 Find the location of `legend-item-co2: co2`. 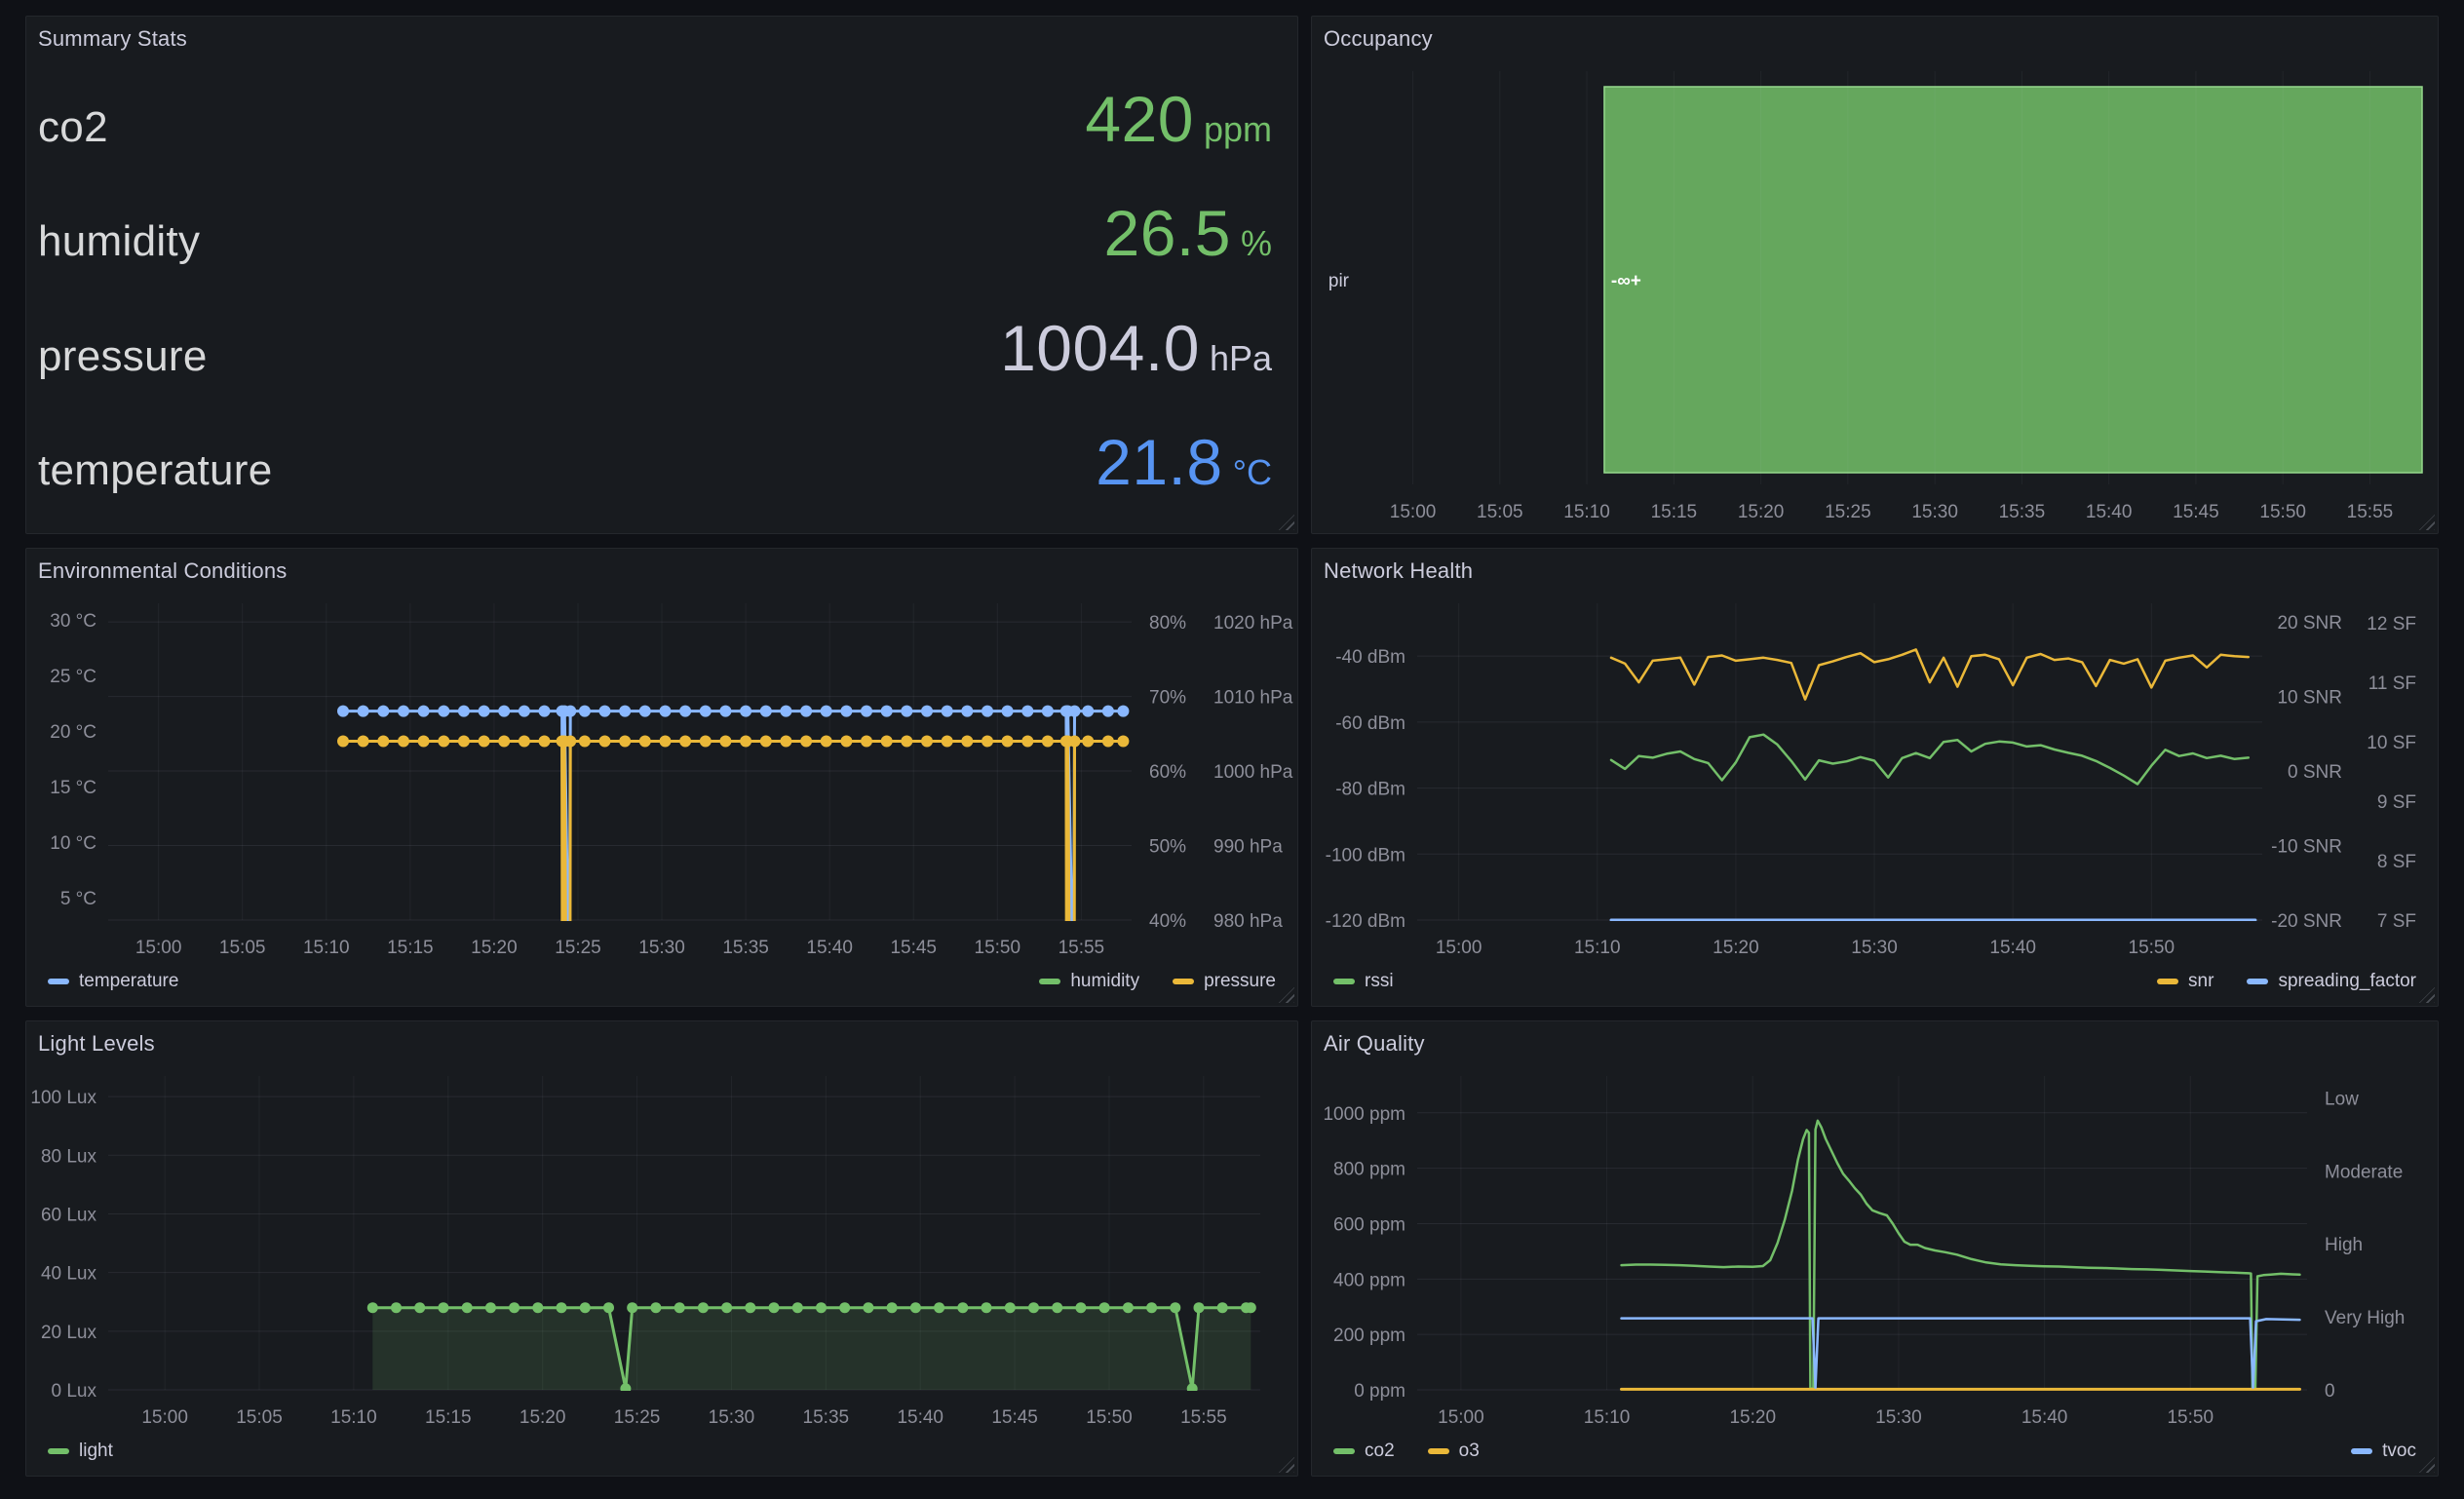

legend-item-co2: co2 is located at coordinates (1364, 1451).